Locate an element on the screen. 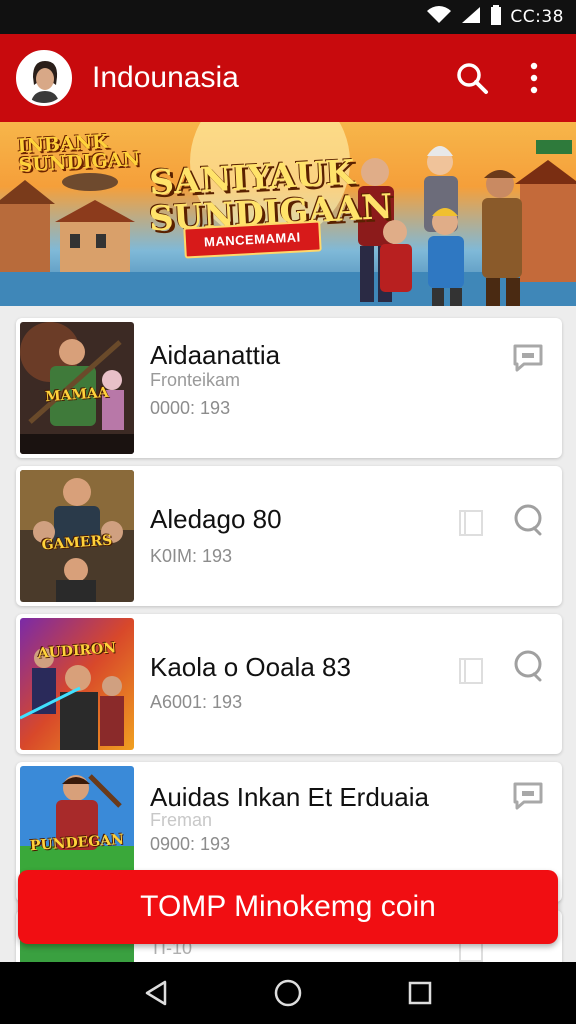  card-title: Aledago 80 is located at coordinates (216, 519).